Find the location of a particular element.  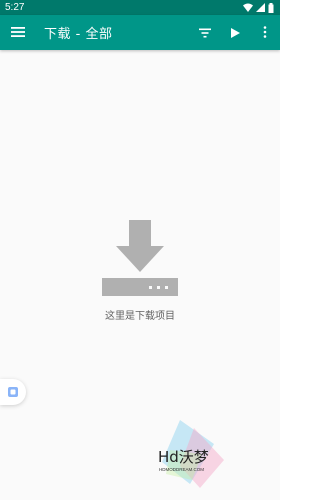

menu-button is located at coordinates (18, 32).